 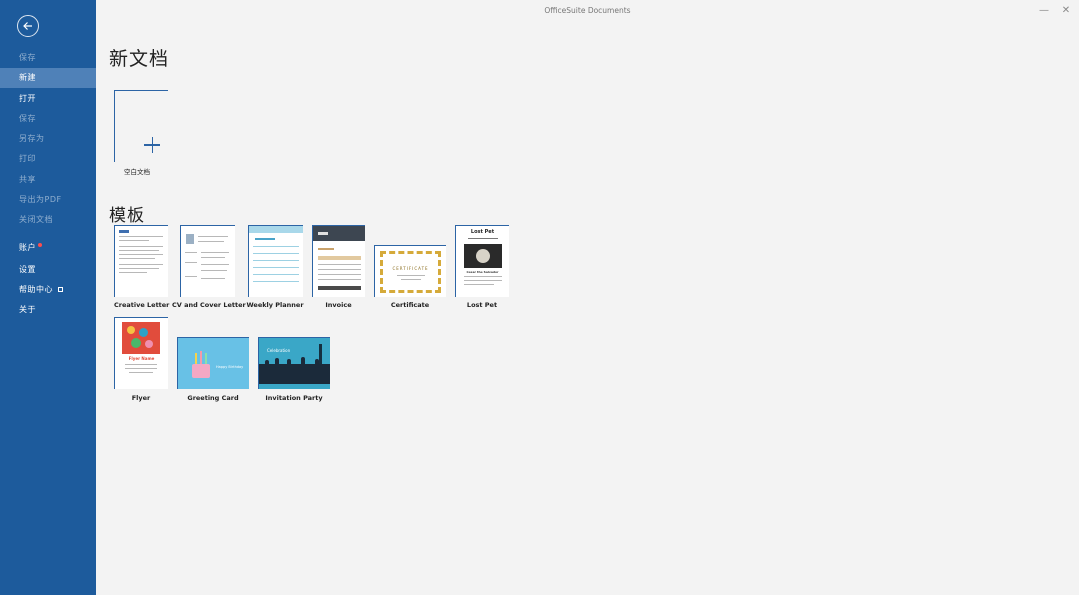 I want to click on sidebar-item-save-disabled: 保存, so click(x=27, y=118).